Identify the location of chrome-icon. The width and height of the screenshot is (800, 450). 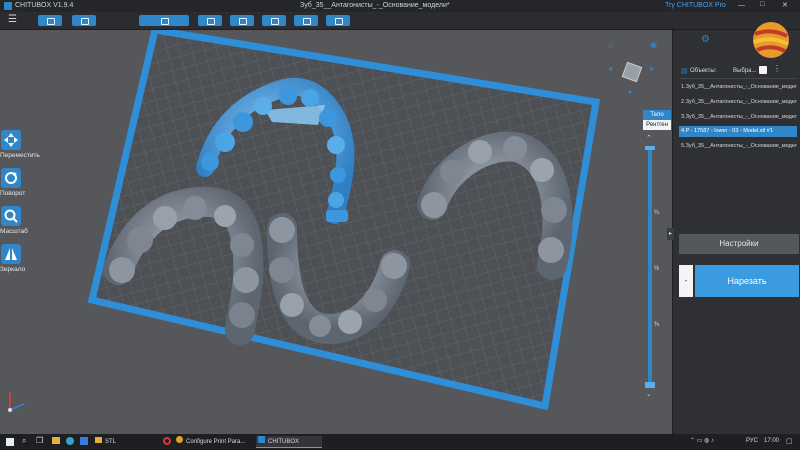
(179, 439).